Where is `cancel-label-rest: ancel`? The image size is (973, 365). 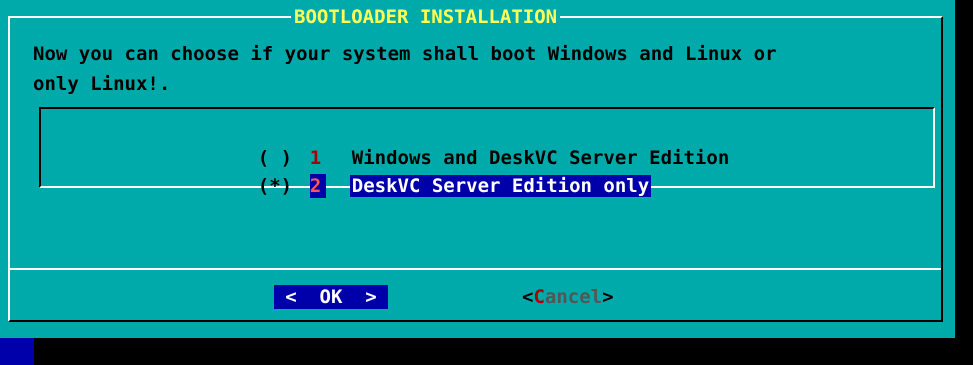
cancel-label-rest: ancel is located at coordinates (573, 297).